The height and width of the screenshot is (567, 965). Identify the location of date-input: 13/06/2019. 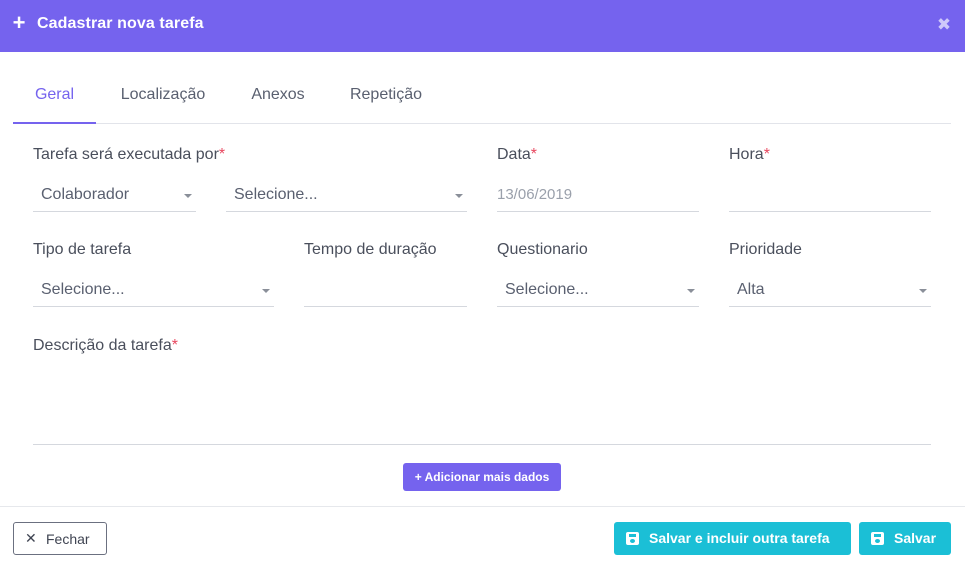
(598, 198).